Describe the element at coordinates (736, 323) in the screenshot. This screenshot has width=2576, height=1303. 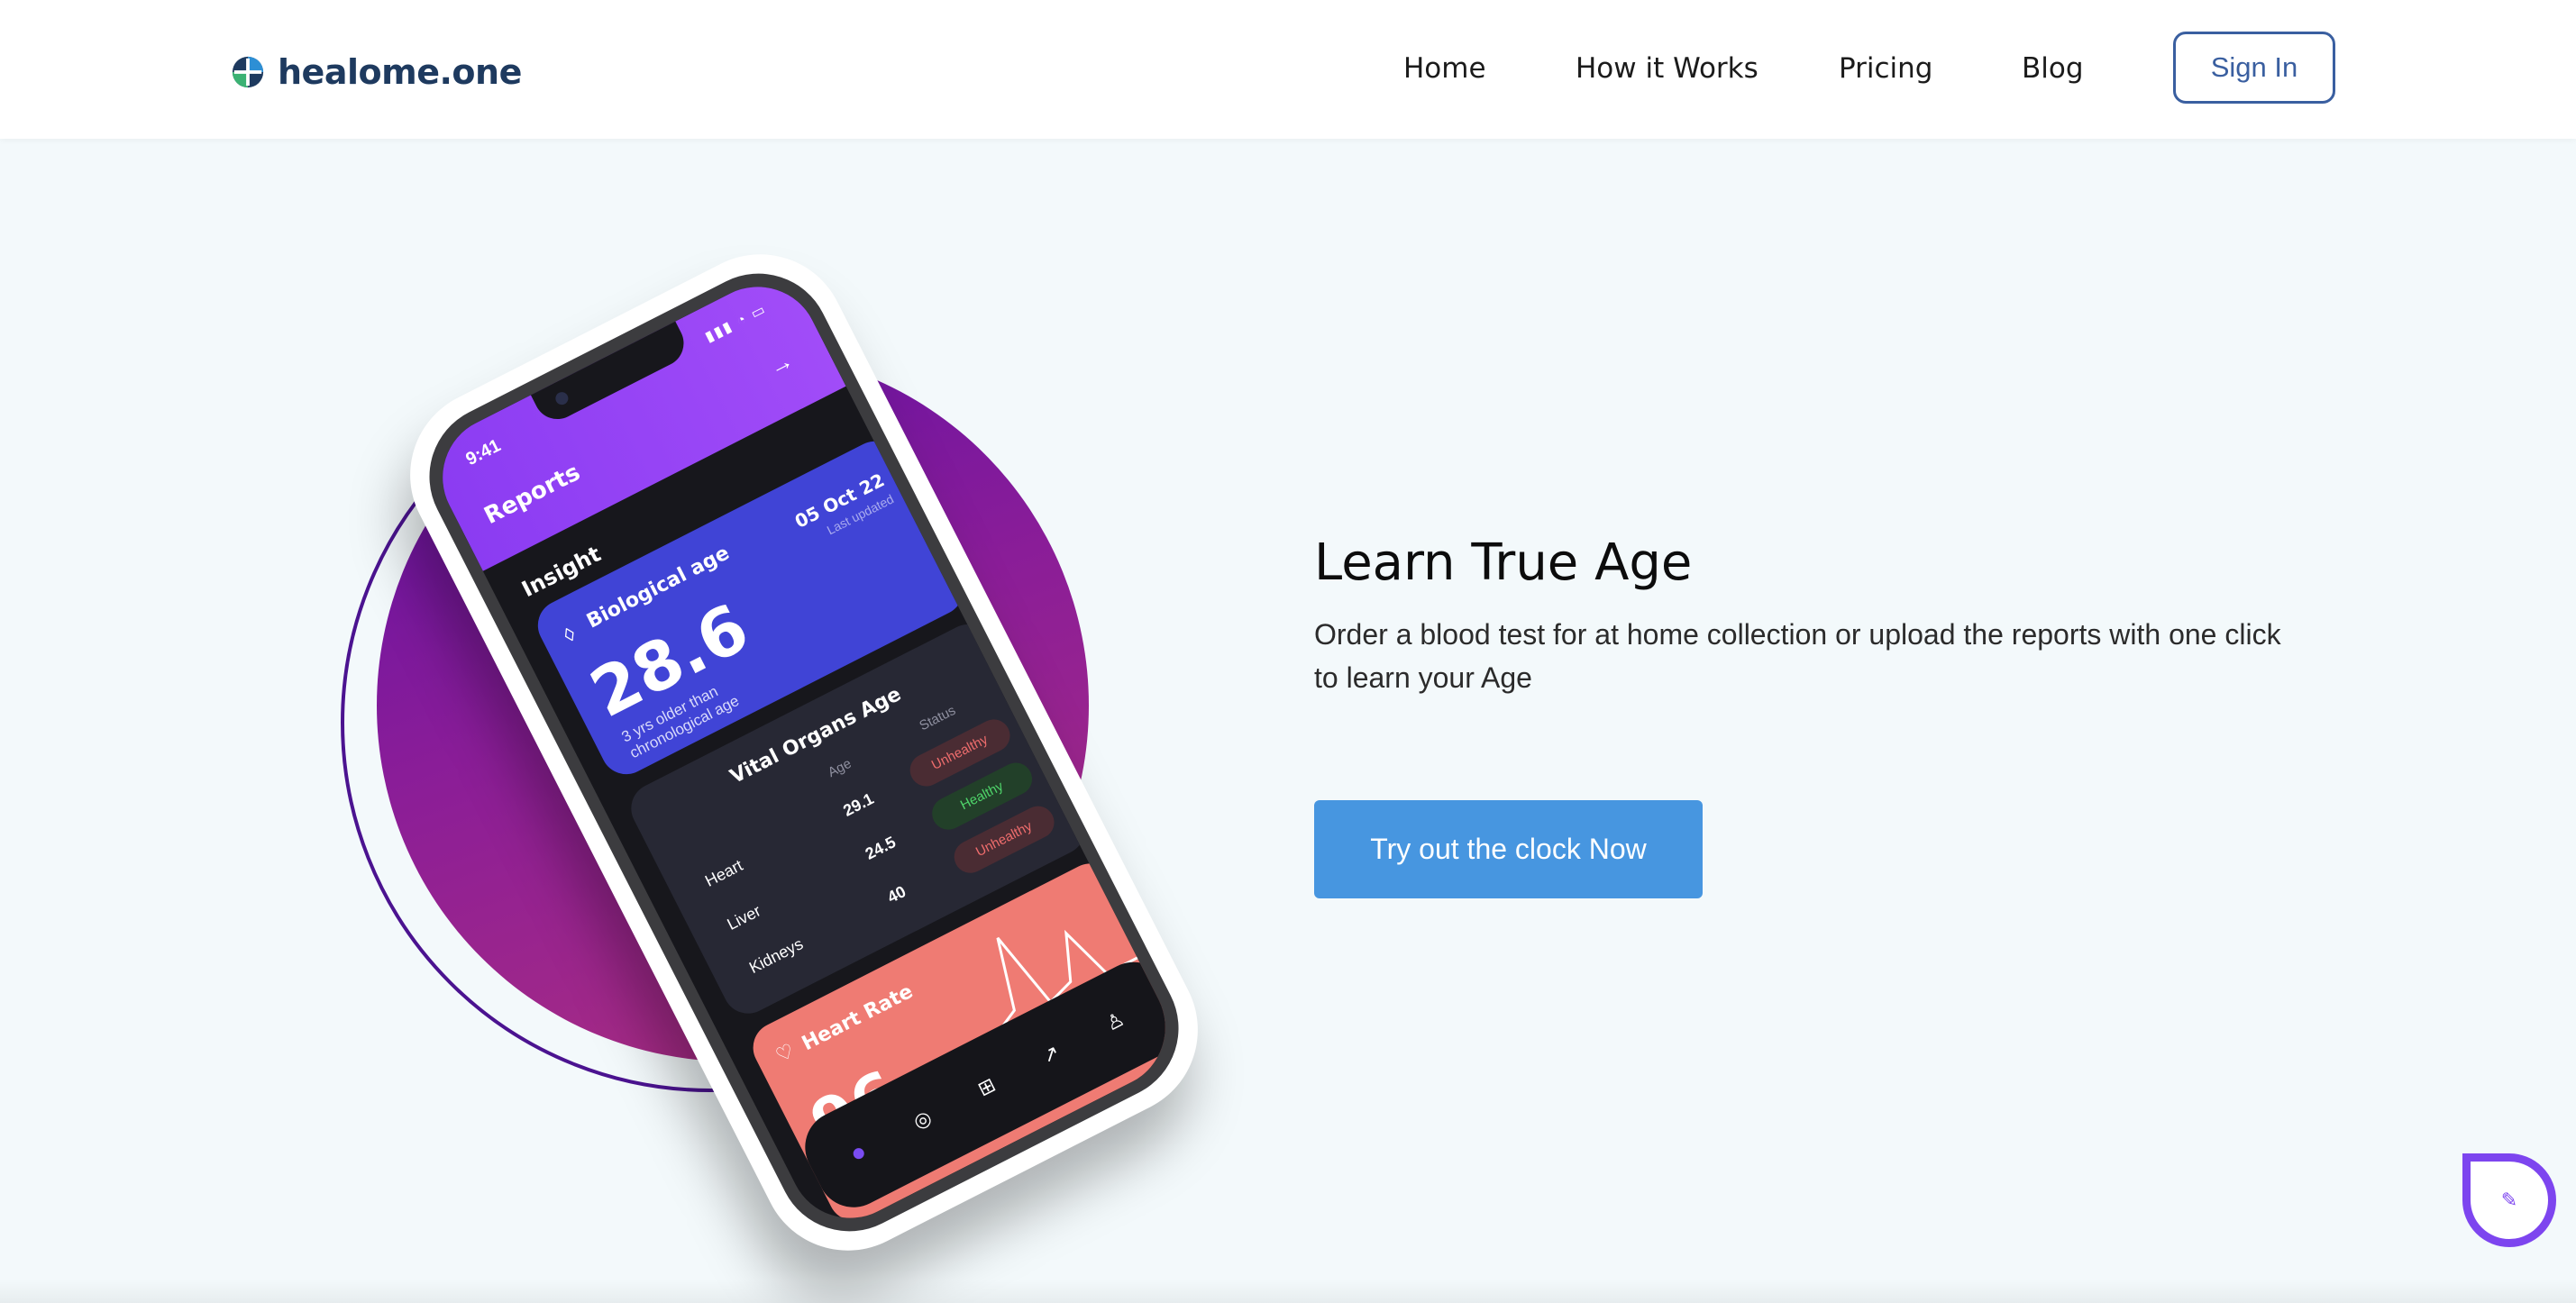
I see `status-icons: ▮▮▮ ◔ ▭` at that location.